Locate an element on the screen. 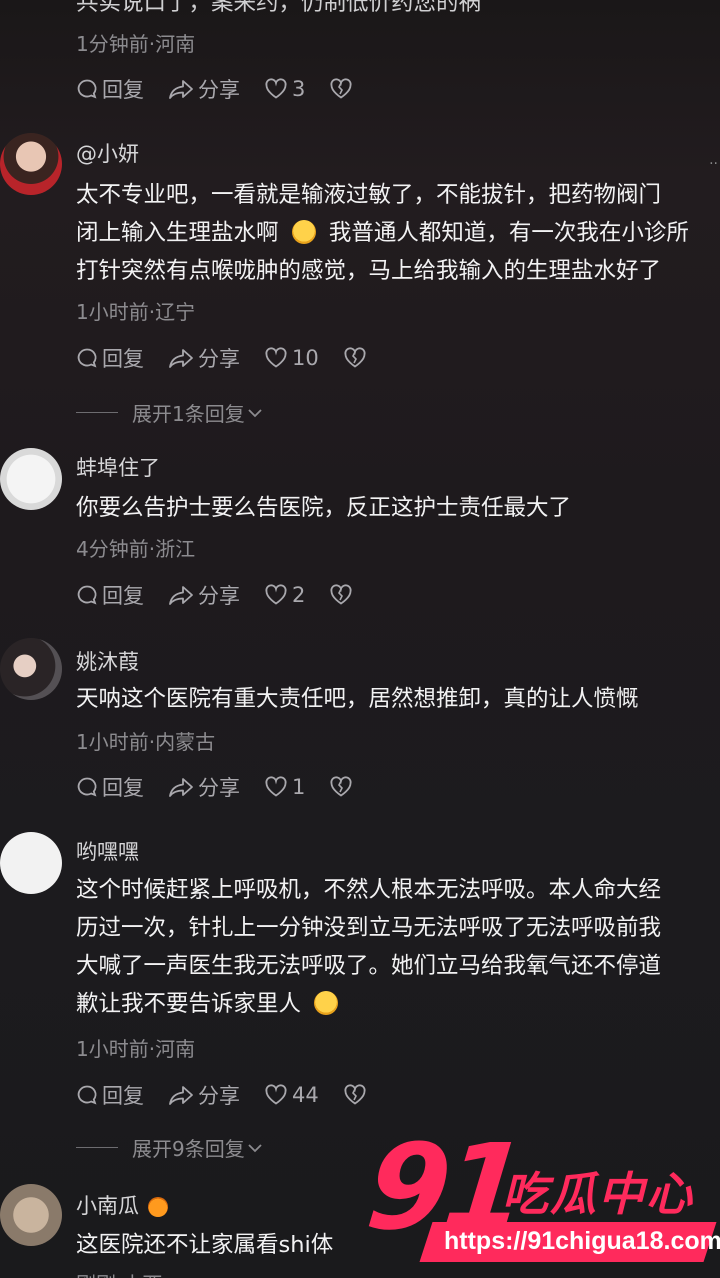 The width and height of the screenshot is (720, 1278). watermark-url: https://91chigua18.com is located at coordinates (582, 1241).